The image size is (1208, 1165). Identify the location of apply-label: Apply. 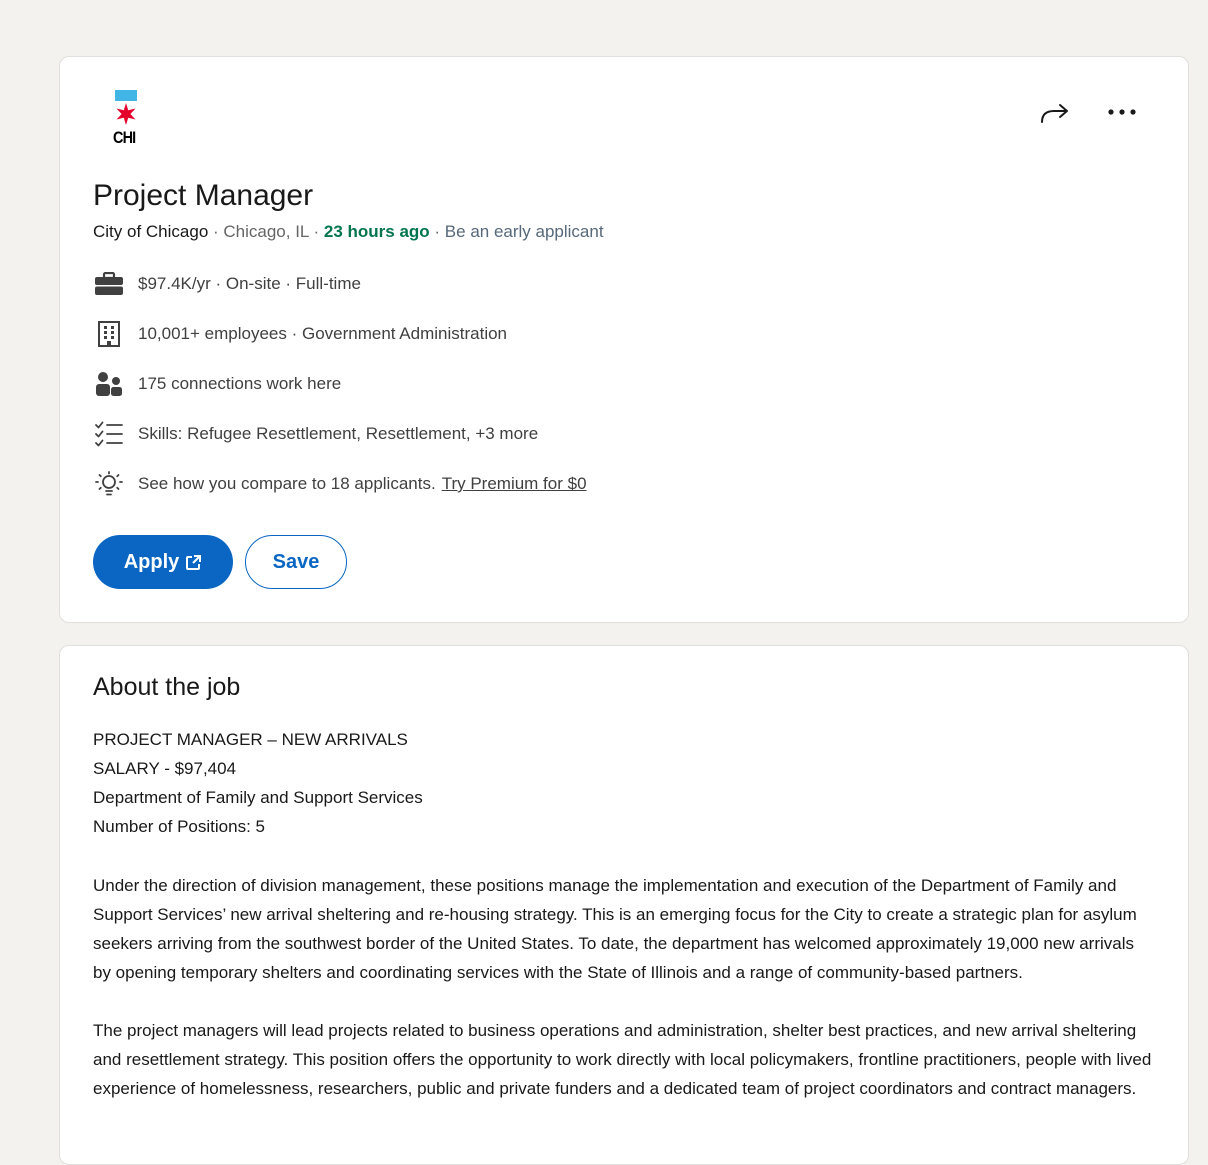
(151, 561).